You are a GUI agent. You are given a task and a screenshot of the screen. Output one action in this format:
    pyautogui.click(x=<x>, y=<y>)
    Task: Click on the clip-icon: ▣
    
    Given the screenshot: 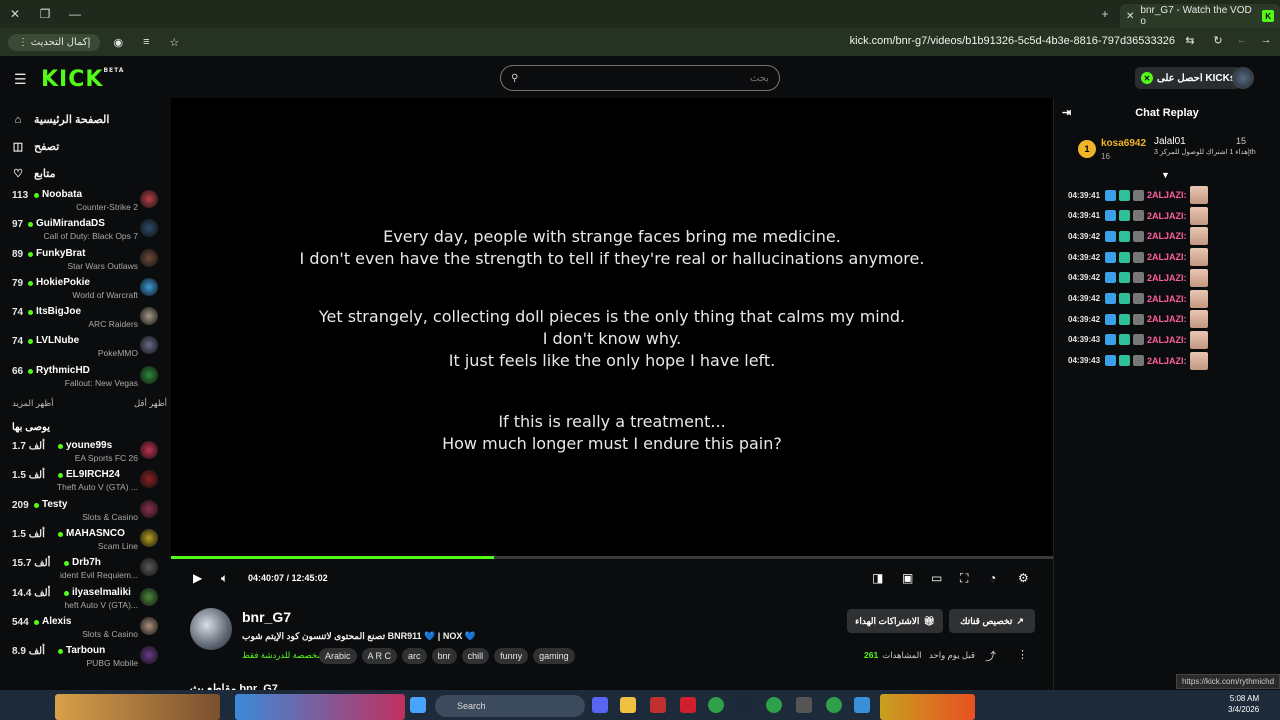 What is the action you would take?
    pyautogui.click(x=907, y=578)
    